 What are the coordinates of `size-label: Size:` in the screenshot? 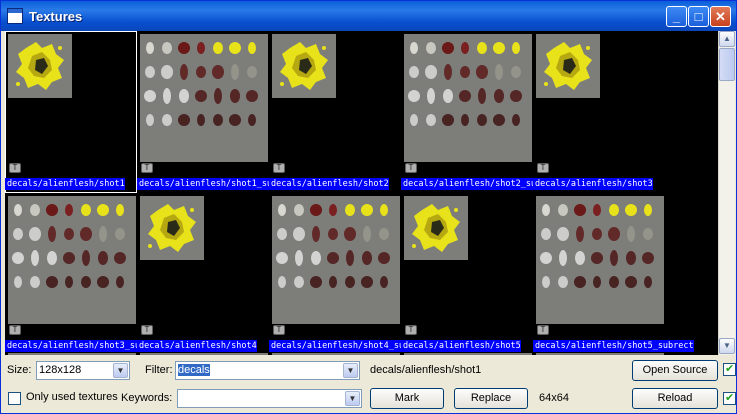 It's located at (19, 370).